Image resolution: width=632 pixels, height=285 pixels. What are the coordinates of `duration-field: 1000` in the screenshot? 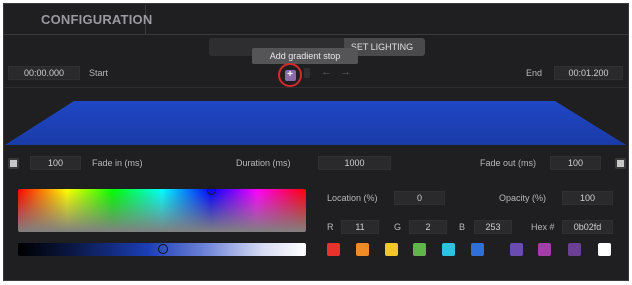 It's located at (354, 163).